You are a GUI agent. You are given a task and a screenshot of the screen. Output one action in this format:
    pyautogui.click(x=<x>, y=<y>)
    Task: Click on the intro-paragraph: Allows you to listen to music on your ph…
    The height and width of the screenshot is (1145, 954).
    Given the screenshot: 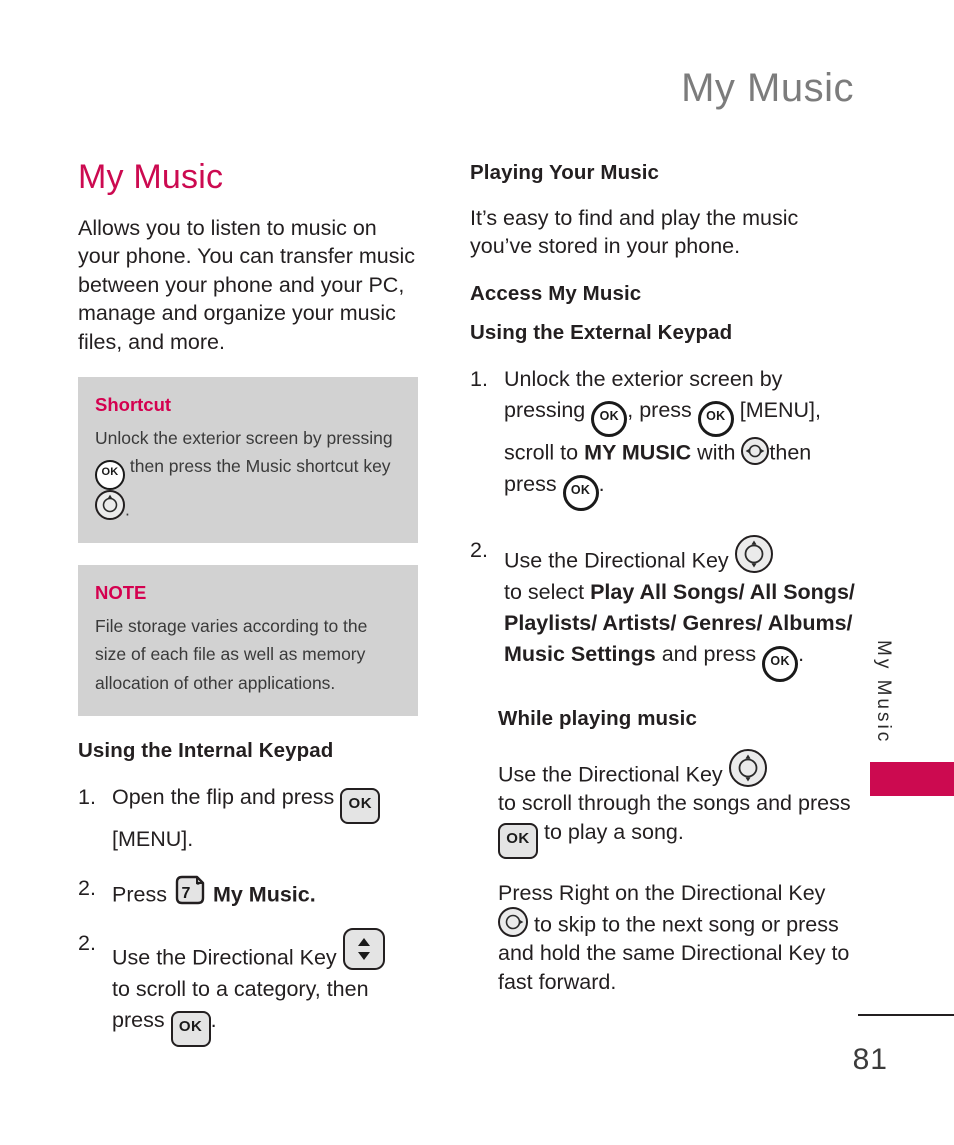 What is the action you would take?
    pyautogui.click(x=247, y=285)
    